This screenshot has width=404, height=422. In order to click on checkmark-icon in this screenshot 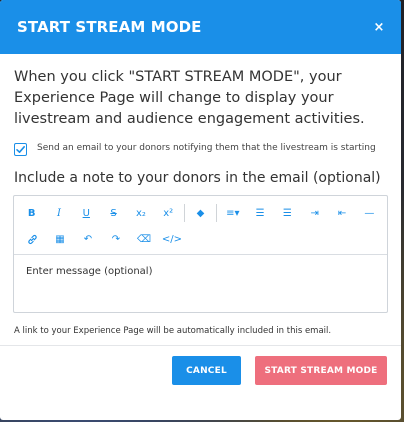, I will do `click(20, 149)`.